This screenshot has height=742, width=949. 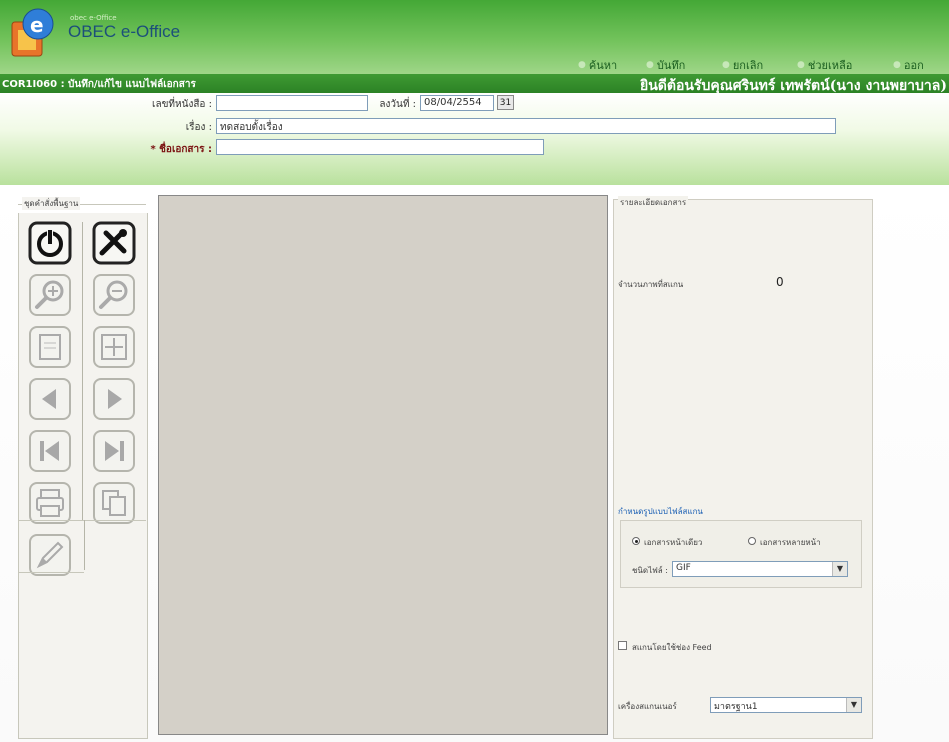 I want to click on menu-save: ● บันทึก, so click(x=665, y=65).